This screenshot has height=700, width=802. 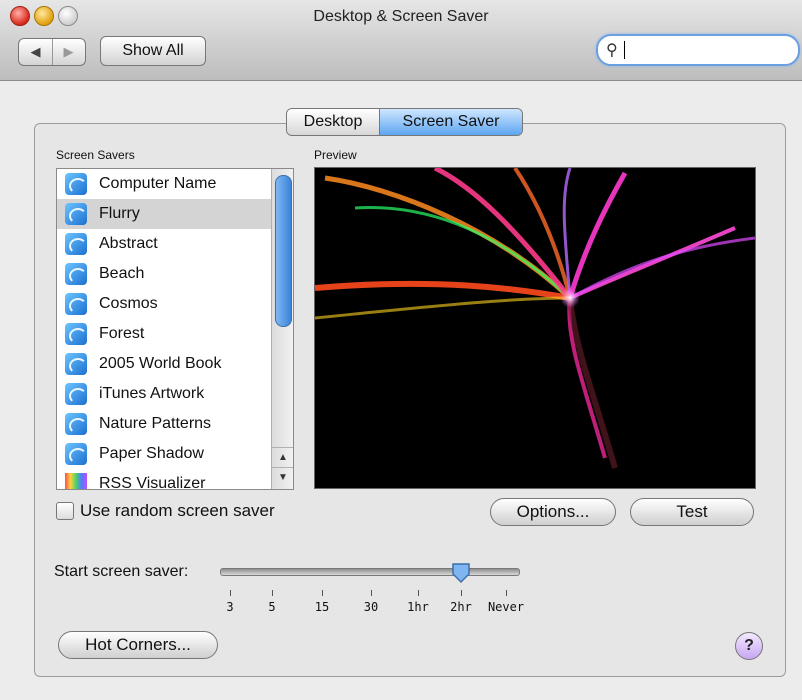 I want to click on scrollbar-thumb, so click(x=283, y=251).